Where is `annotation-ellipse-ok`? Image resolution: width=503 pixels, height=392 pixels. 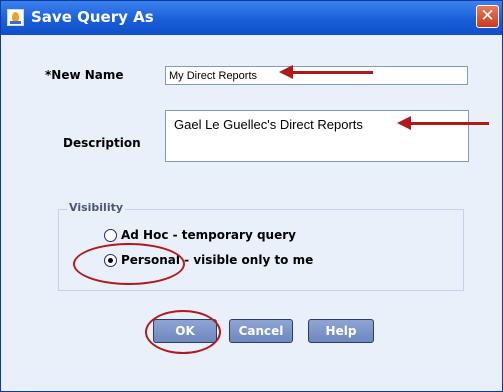
annotation-ellipse-ok is located at coordinates (183, 332).